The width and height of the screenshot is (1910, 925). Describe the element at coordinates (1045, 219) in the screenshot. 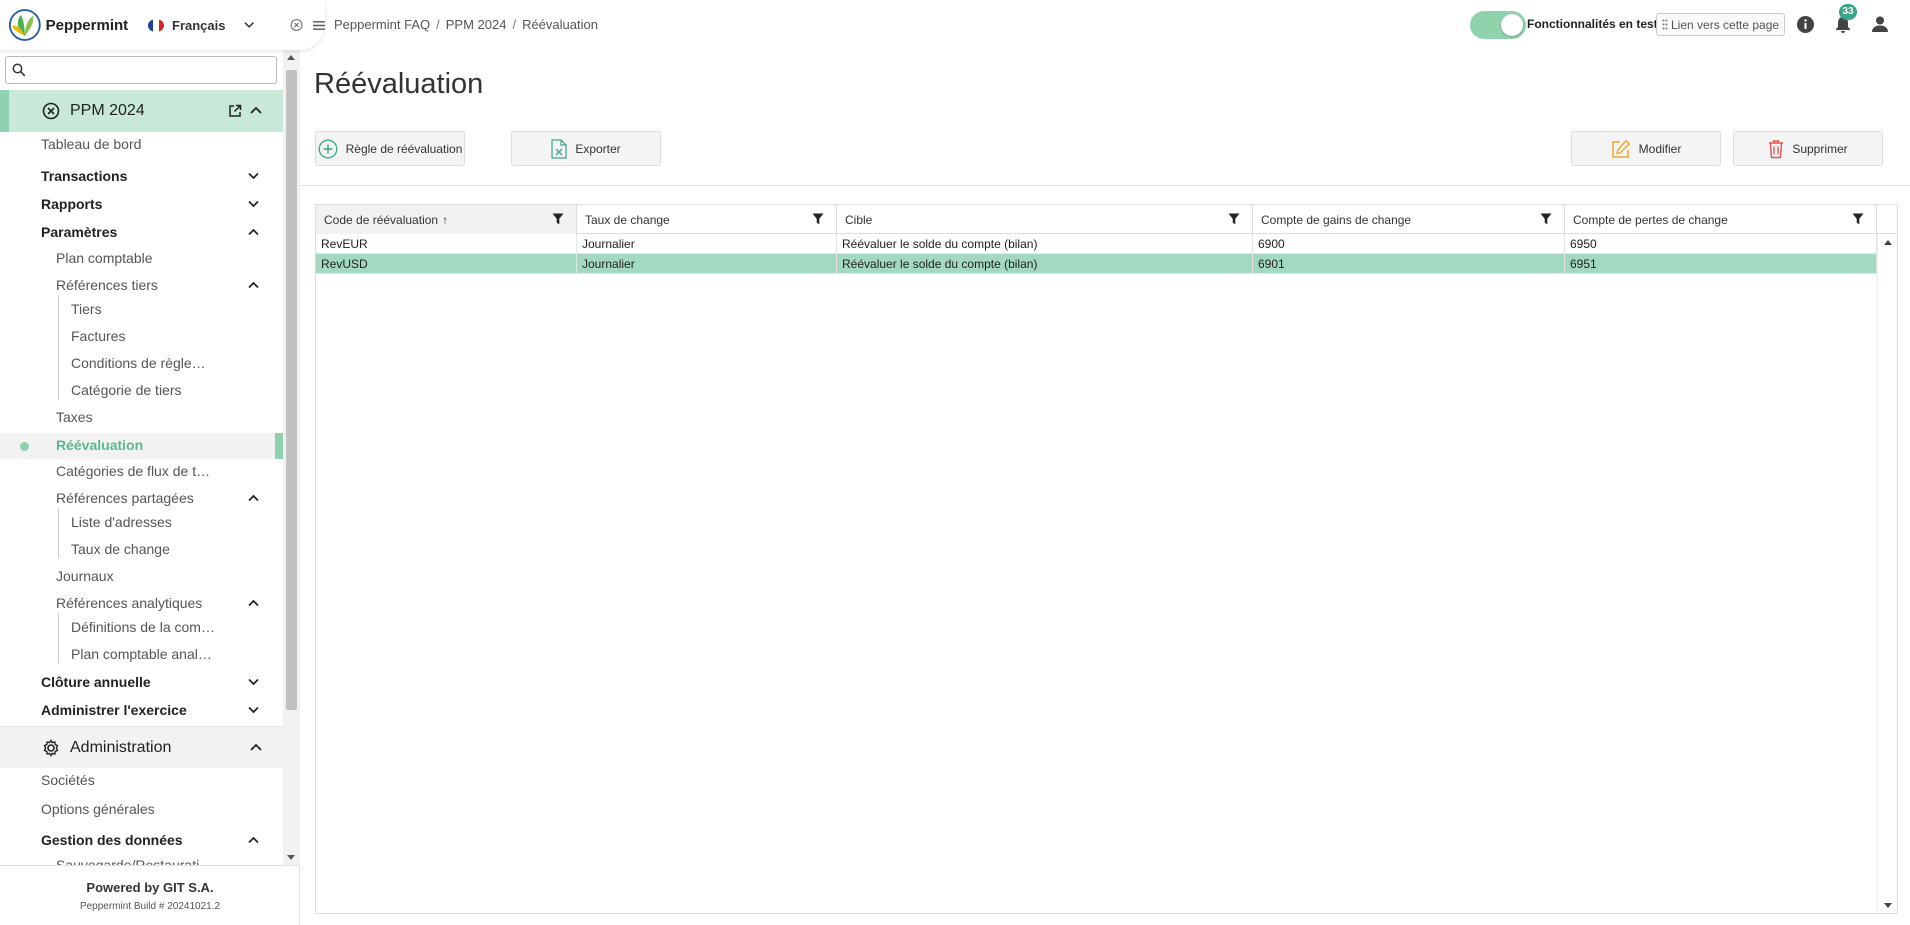

I see `column-header-target: Cible` at that location.